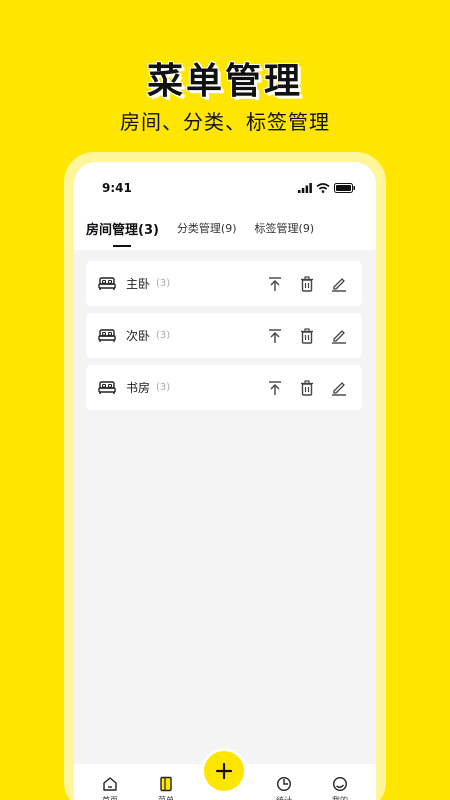  Describe the element at coordinates (138, 284) in the screenshot. I see `room-name: 主卧` at that location.